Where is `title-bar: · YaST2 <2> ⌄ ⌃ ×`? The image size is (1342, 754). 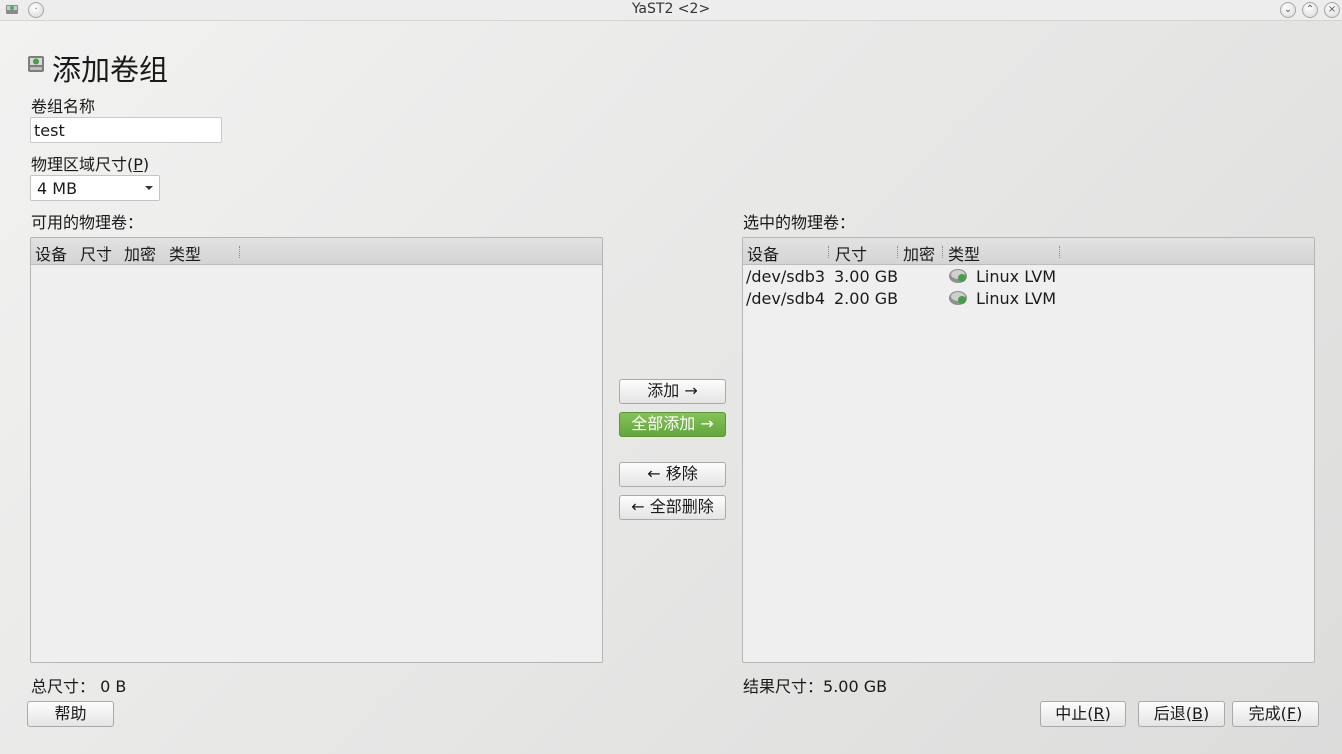
title-bar: · YaST2 <2> ⌄ ⌃ × is located at coordinates (671, 10).